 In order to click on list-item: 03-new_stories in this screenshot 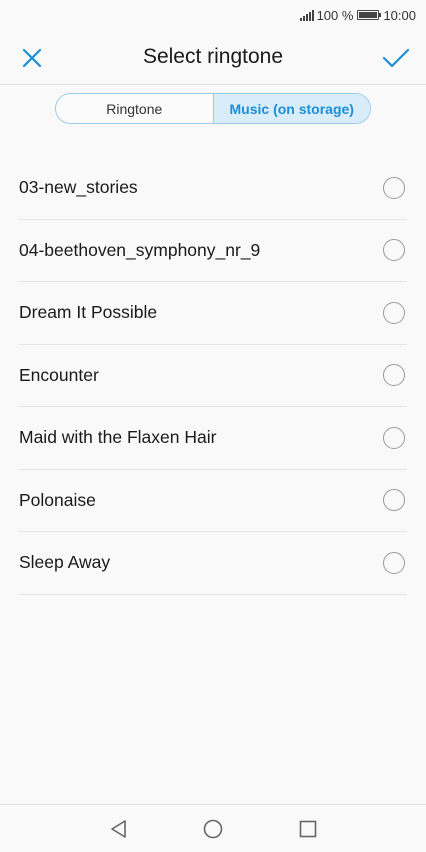, I will do `click(213, 188)`.